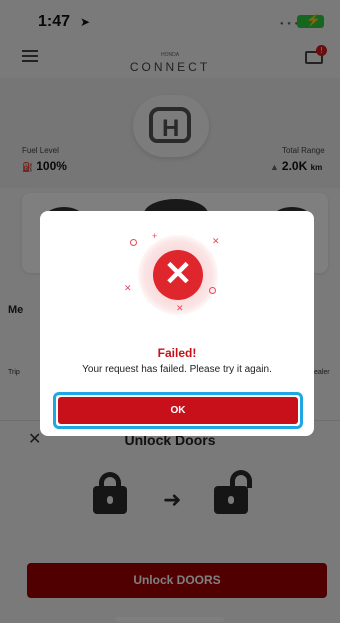 The height and width of the screenshot is (623, 340). I want to click on ok-button: OK, so click(178, 410).